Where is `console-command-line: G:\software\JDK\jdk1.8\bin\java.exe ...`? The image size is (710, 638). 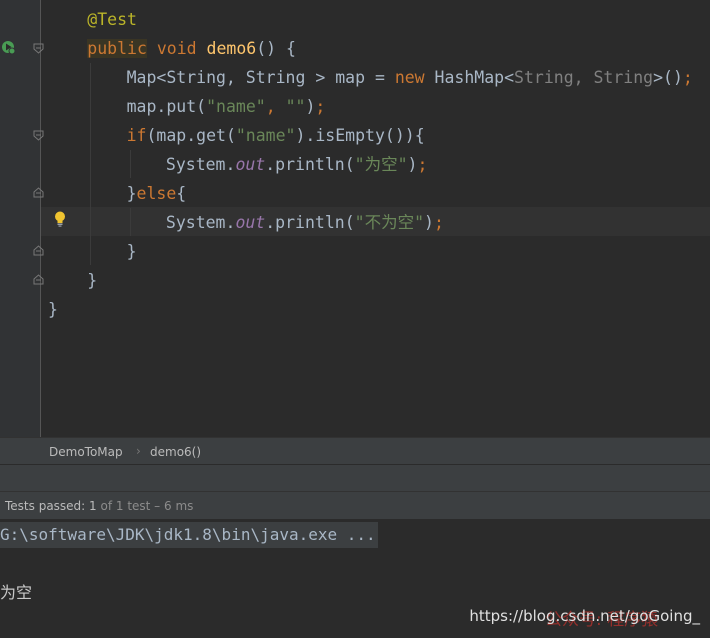 console-command-line: G:\software\JDK\jdk1.8\bin\java.exe ... is located at coordinates (189, 535).